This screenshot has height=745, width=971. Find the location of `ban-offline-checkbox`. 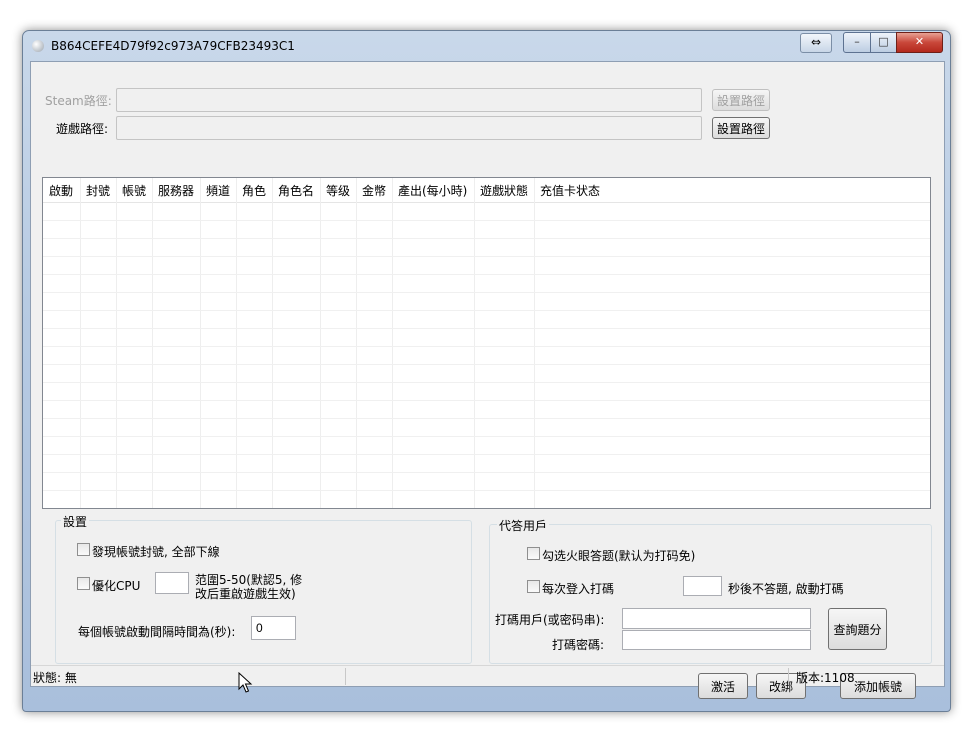

ban-offline-checkbox is located at coordinates (83, 549).